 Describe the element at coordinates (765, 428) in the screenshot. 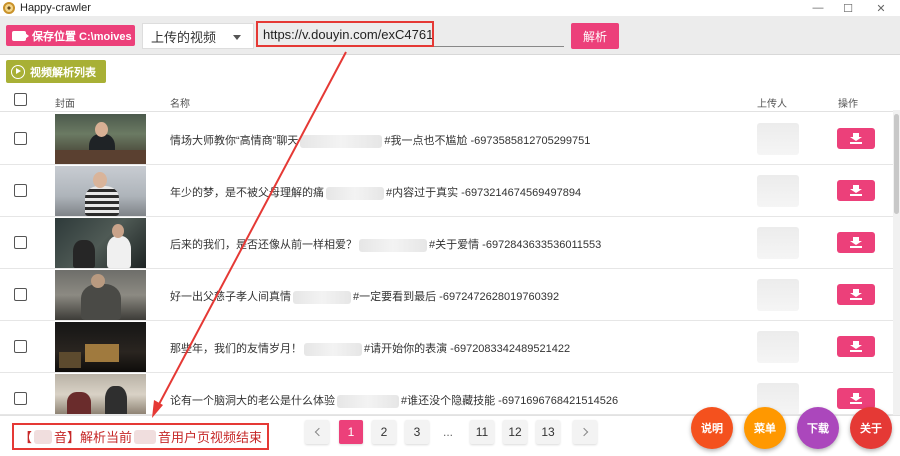

I see `menu-fab-button: 菜单` at that location.